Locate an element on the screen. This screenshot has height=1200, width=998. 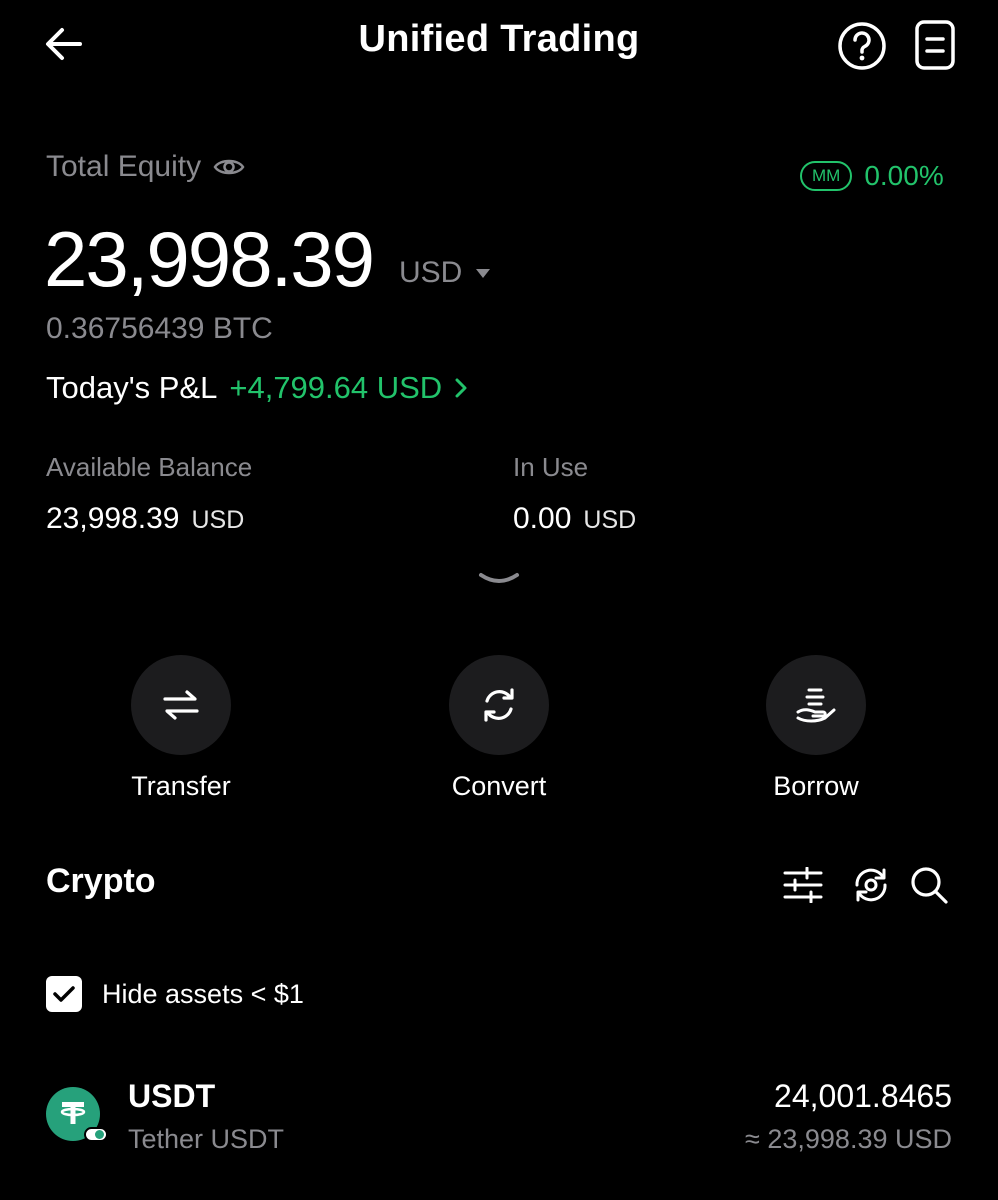
borrow-label: Borrow is located at coordinates (816, 786).